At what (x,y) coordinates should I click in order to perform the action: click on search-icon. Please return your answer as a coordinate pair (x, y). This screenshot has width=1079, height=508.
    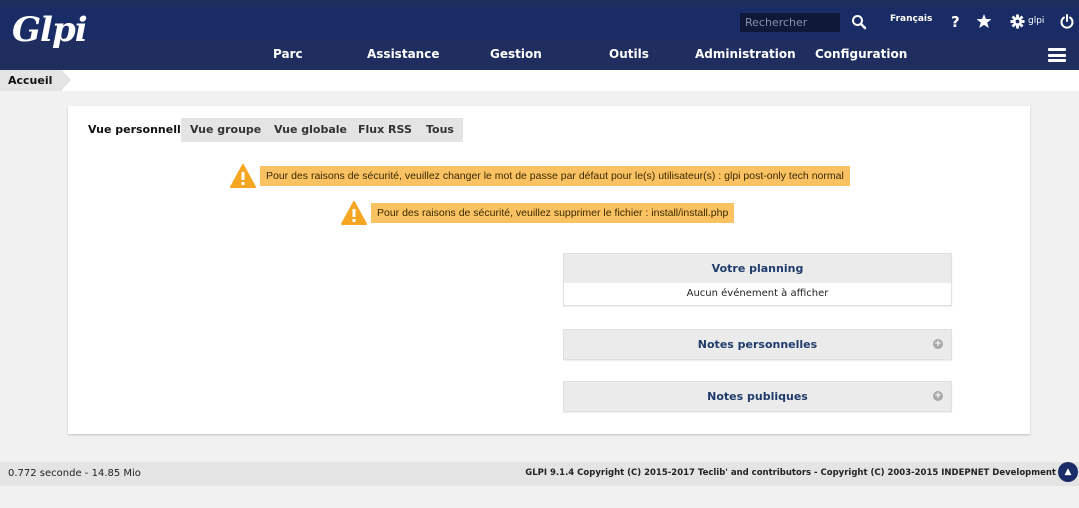
    Looking at the image, I should click on (859, 22).